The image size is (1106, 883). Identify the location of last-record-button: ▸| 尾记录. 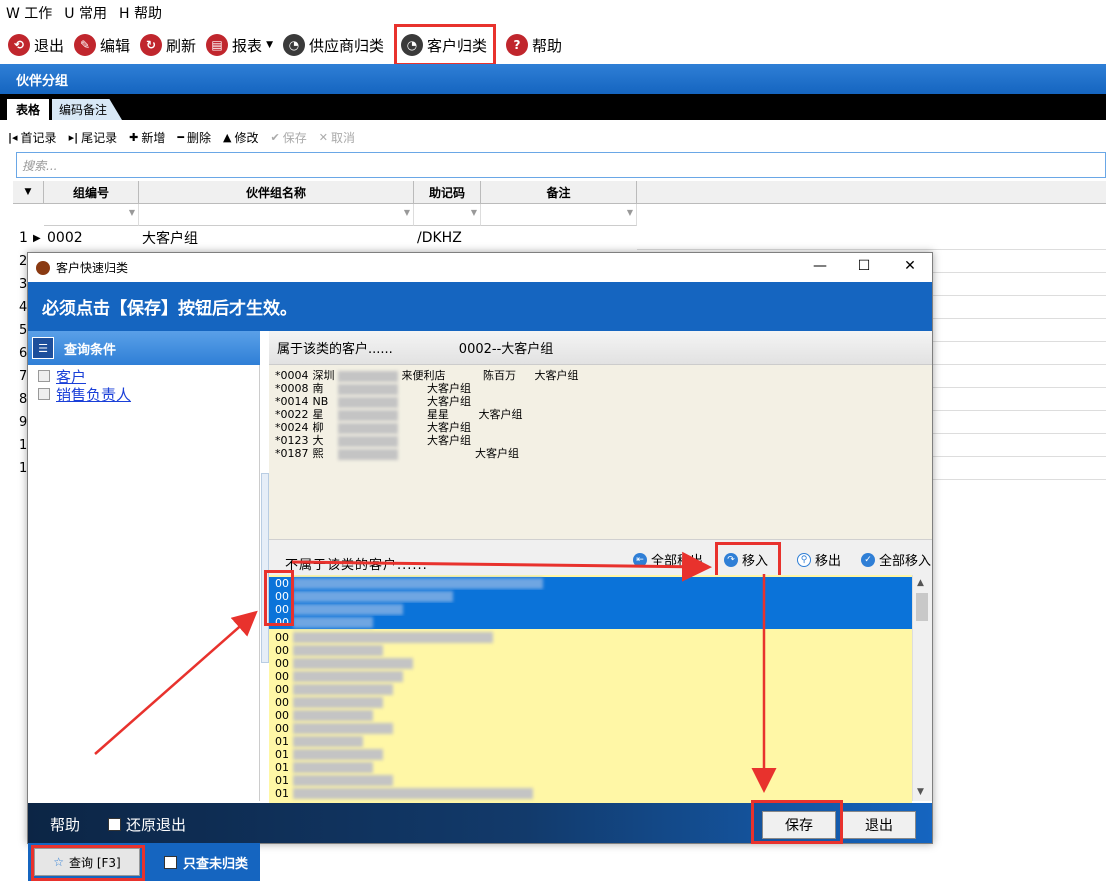
(93, 137).